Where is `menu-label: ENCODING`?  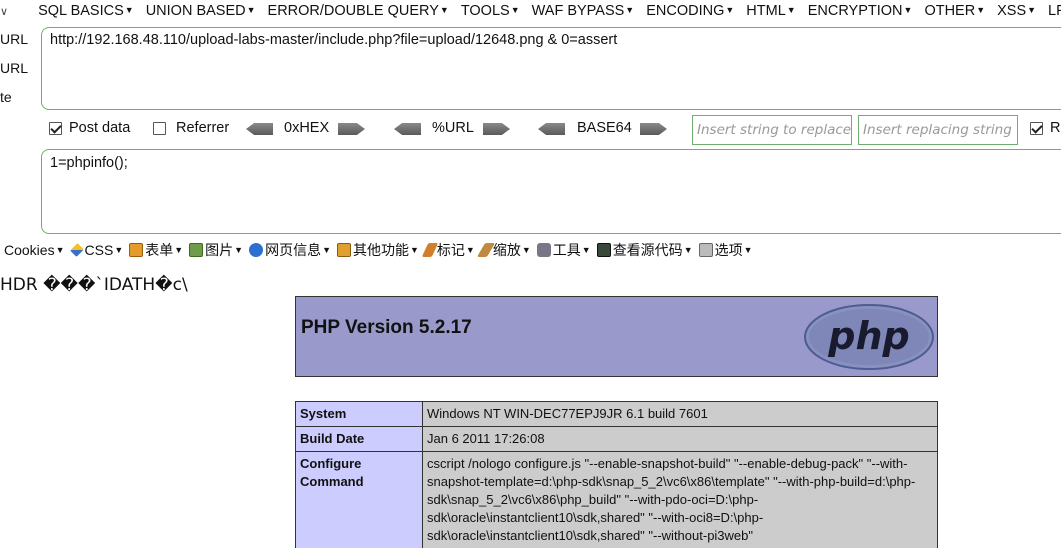
menu-label: ENCODING is located at coordinates (685, 11).